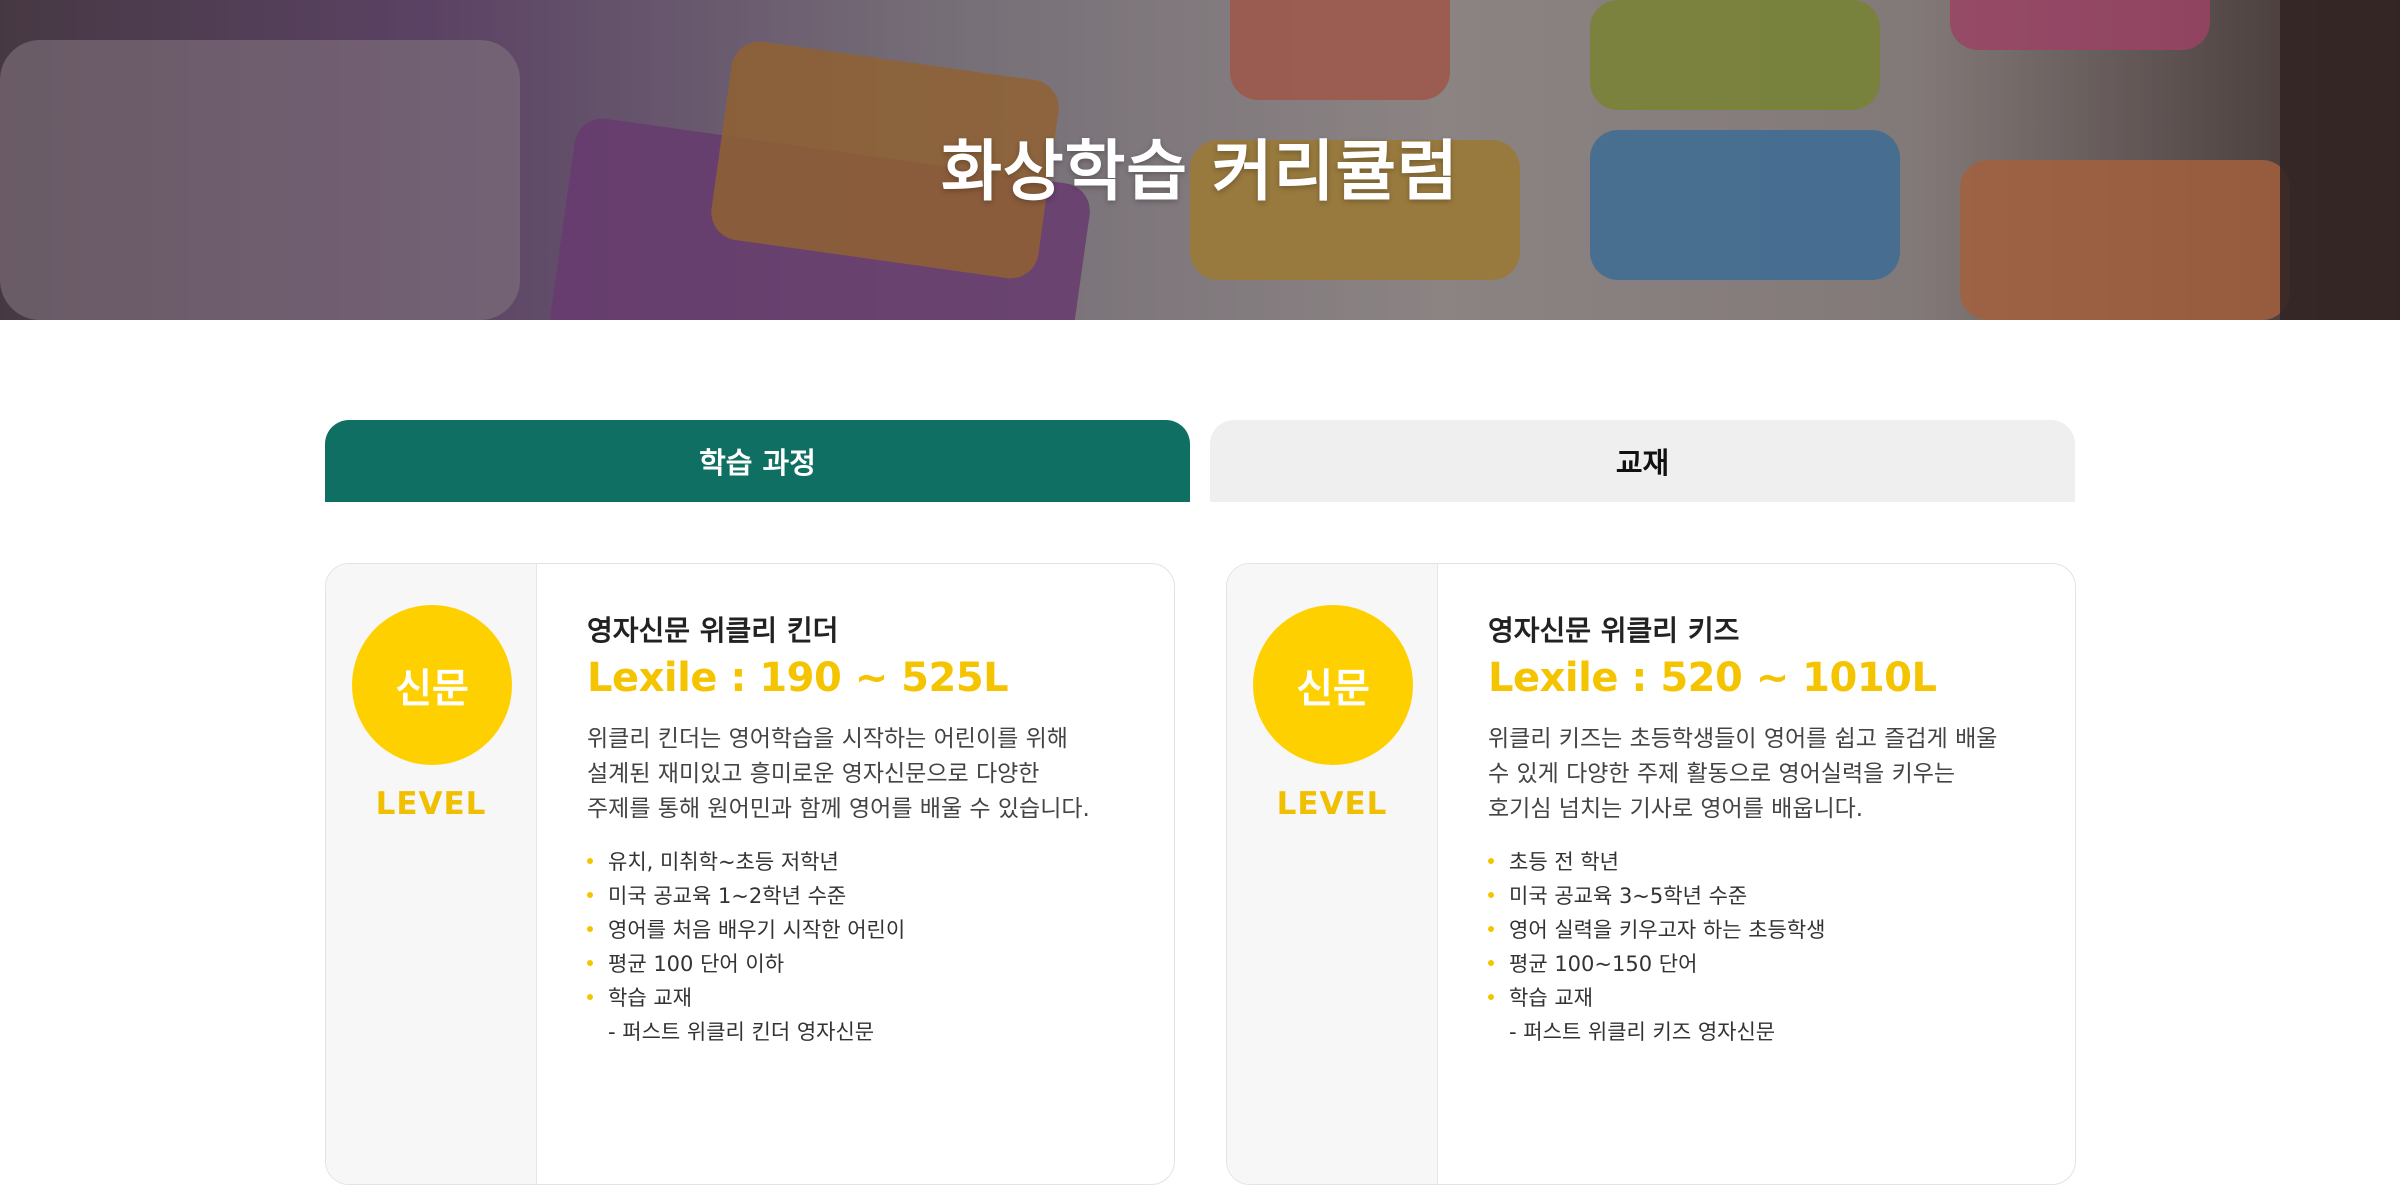 The height and width of the screenshot is (1185, 2400). I want to click on tab-bar: 학습 과정 교재, so click(1200, 461).